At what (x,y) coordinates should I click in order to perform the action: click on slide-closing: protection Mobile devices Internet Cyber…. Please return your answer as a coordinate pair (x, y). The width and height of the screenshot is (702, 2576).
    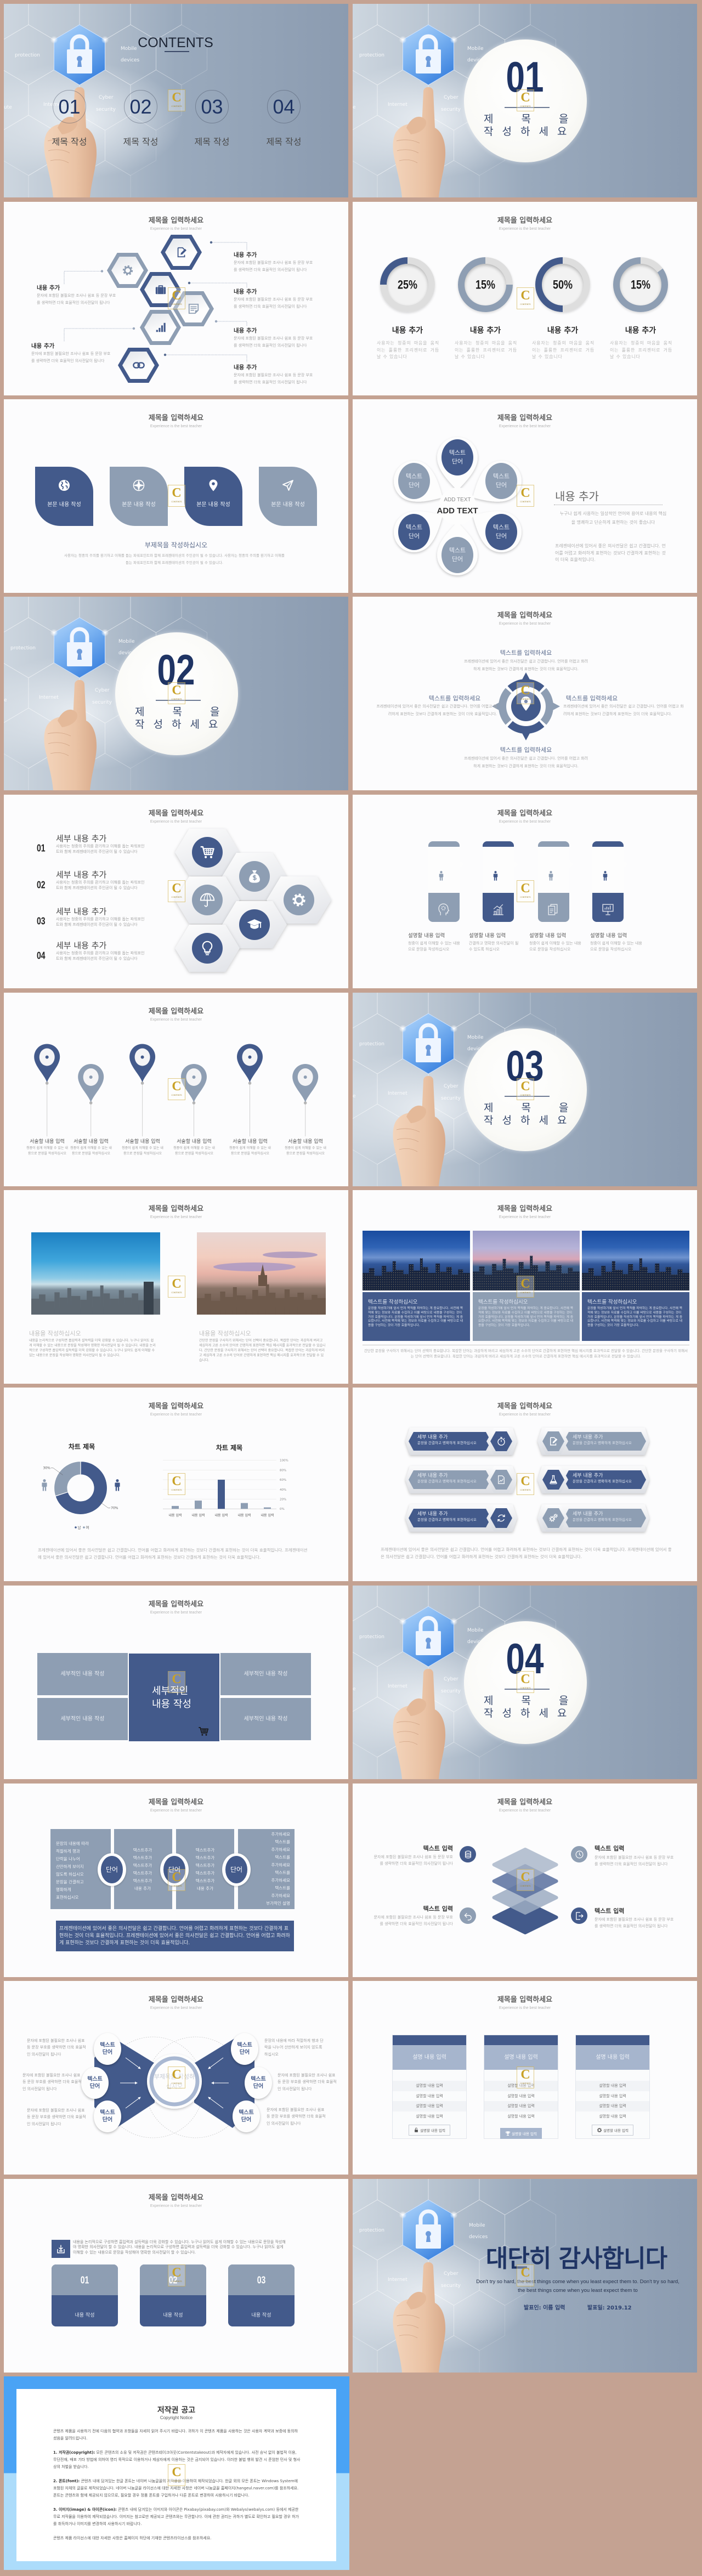
    Looking at the image, I should click on (525, 2276).